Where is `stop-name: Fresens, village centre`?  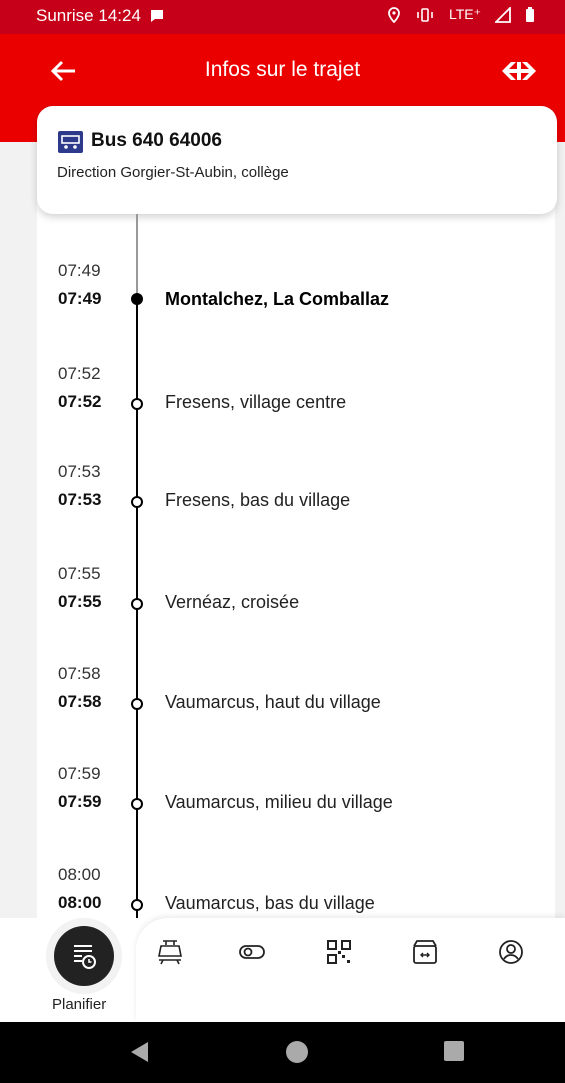 stop-name: Fresens, village centre is located at coordinates (256, 402).